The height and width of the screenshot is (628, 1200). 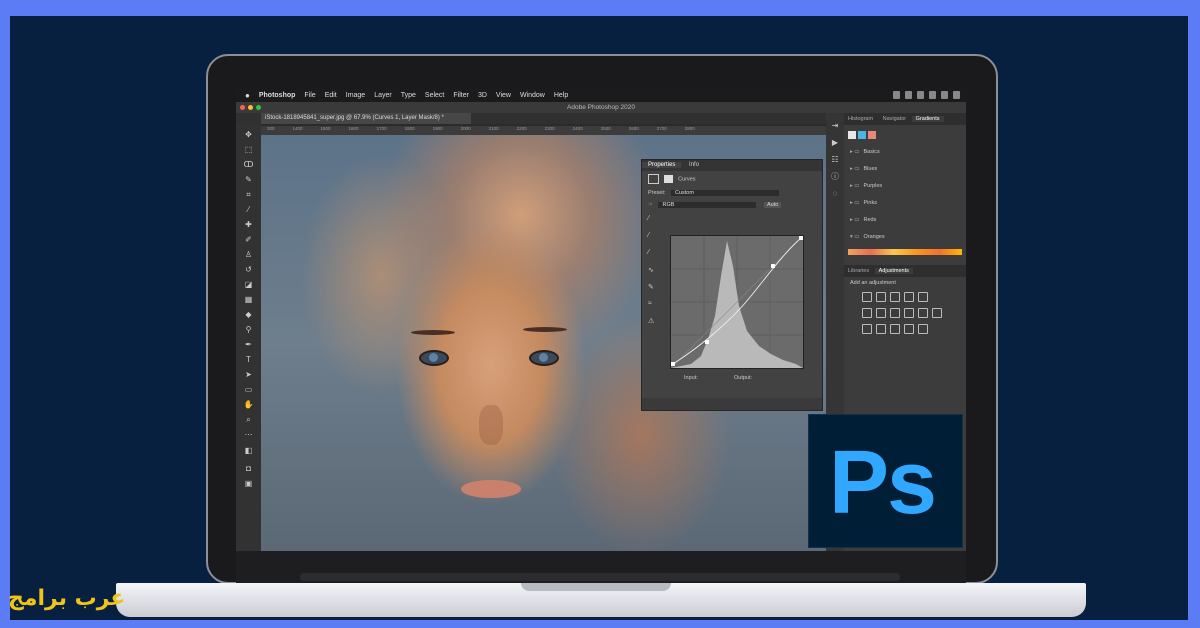 I want to click on menu-select: Select, so click(x=434, y=95).